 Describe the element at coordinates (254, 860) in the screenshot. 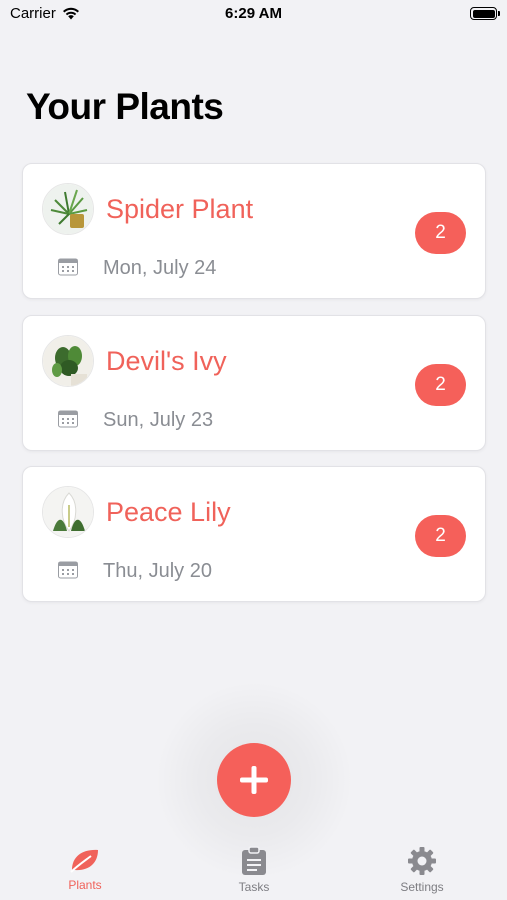

I see `clipboard-icon` at that location.